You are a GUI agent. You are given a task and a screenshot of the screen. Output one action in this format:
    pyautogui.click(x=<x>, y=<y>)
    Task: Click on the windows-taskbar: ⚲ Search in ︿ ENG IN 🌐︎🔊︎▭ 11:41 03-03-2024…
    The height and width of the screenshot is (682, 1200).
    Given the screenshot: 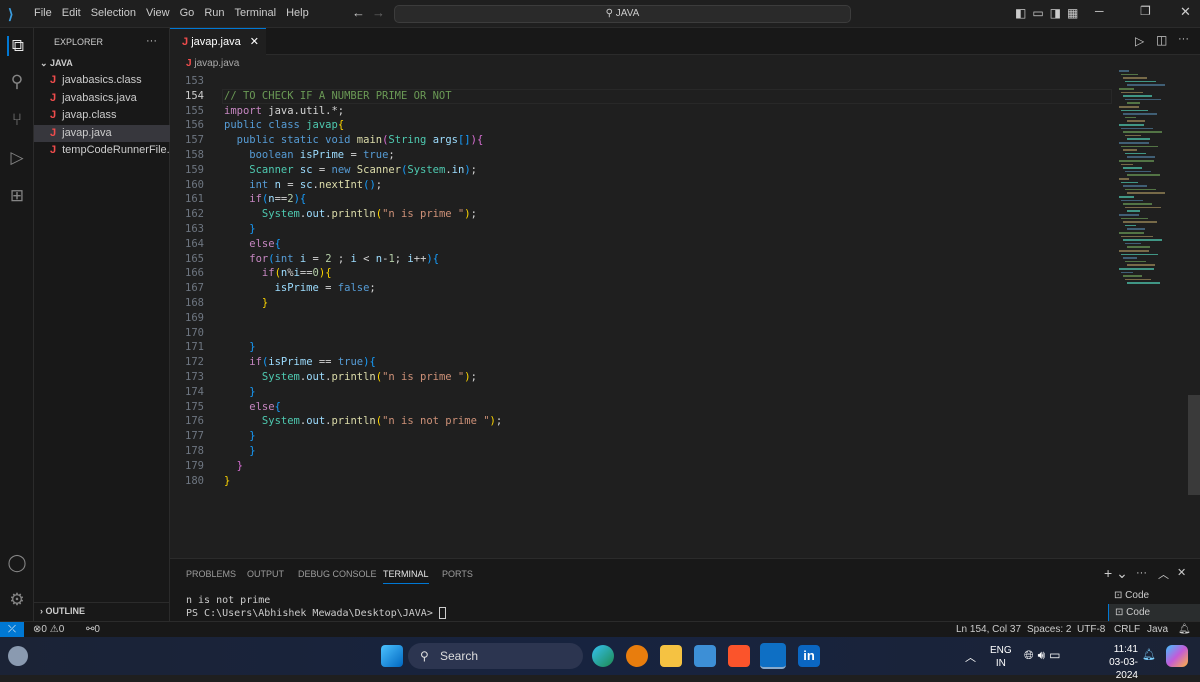 What is the action you would take?
    pyautogui.click(x=600, y=659)
    